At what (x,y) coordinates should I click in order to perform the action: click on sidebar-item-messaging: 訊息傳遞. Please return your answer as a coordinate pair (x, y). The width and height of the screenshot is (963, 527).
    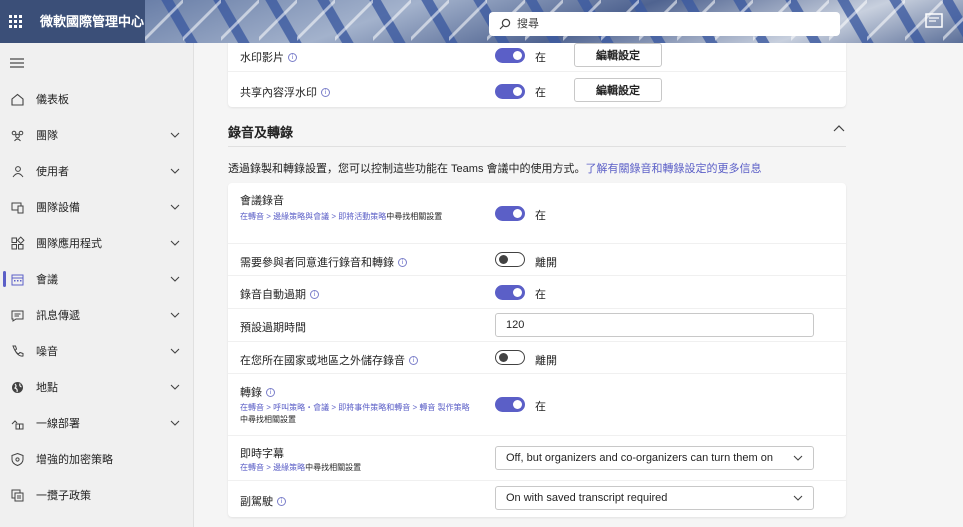
    Looking at the image, I should click on (97, 315).